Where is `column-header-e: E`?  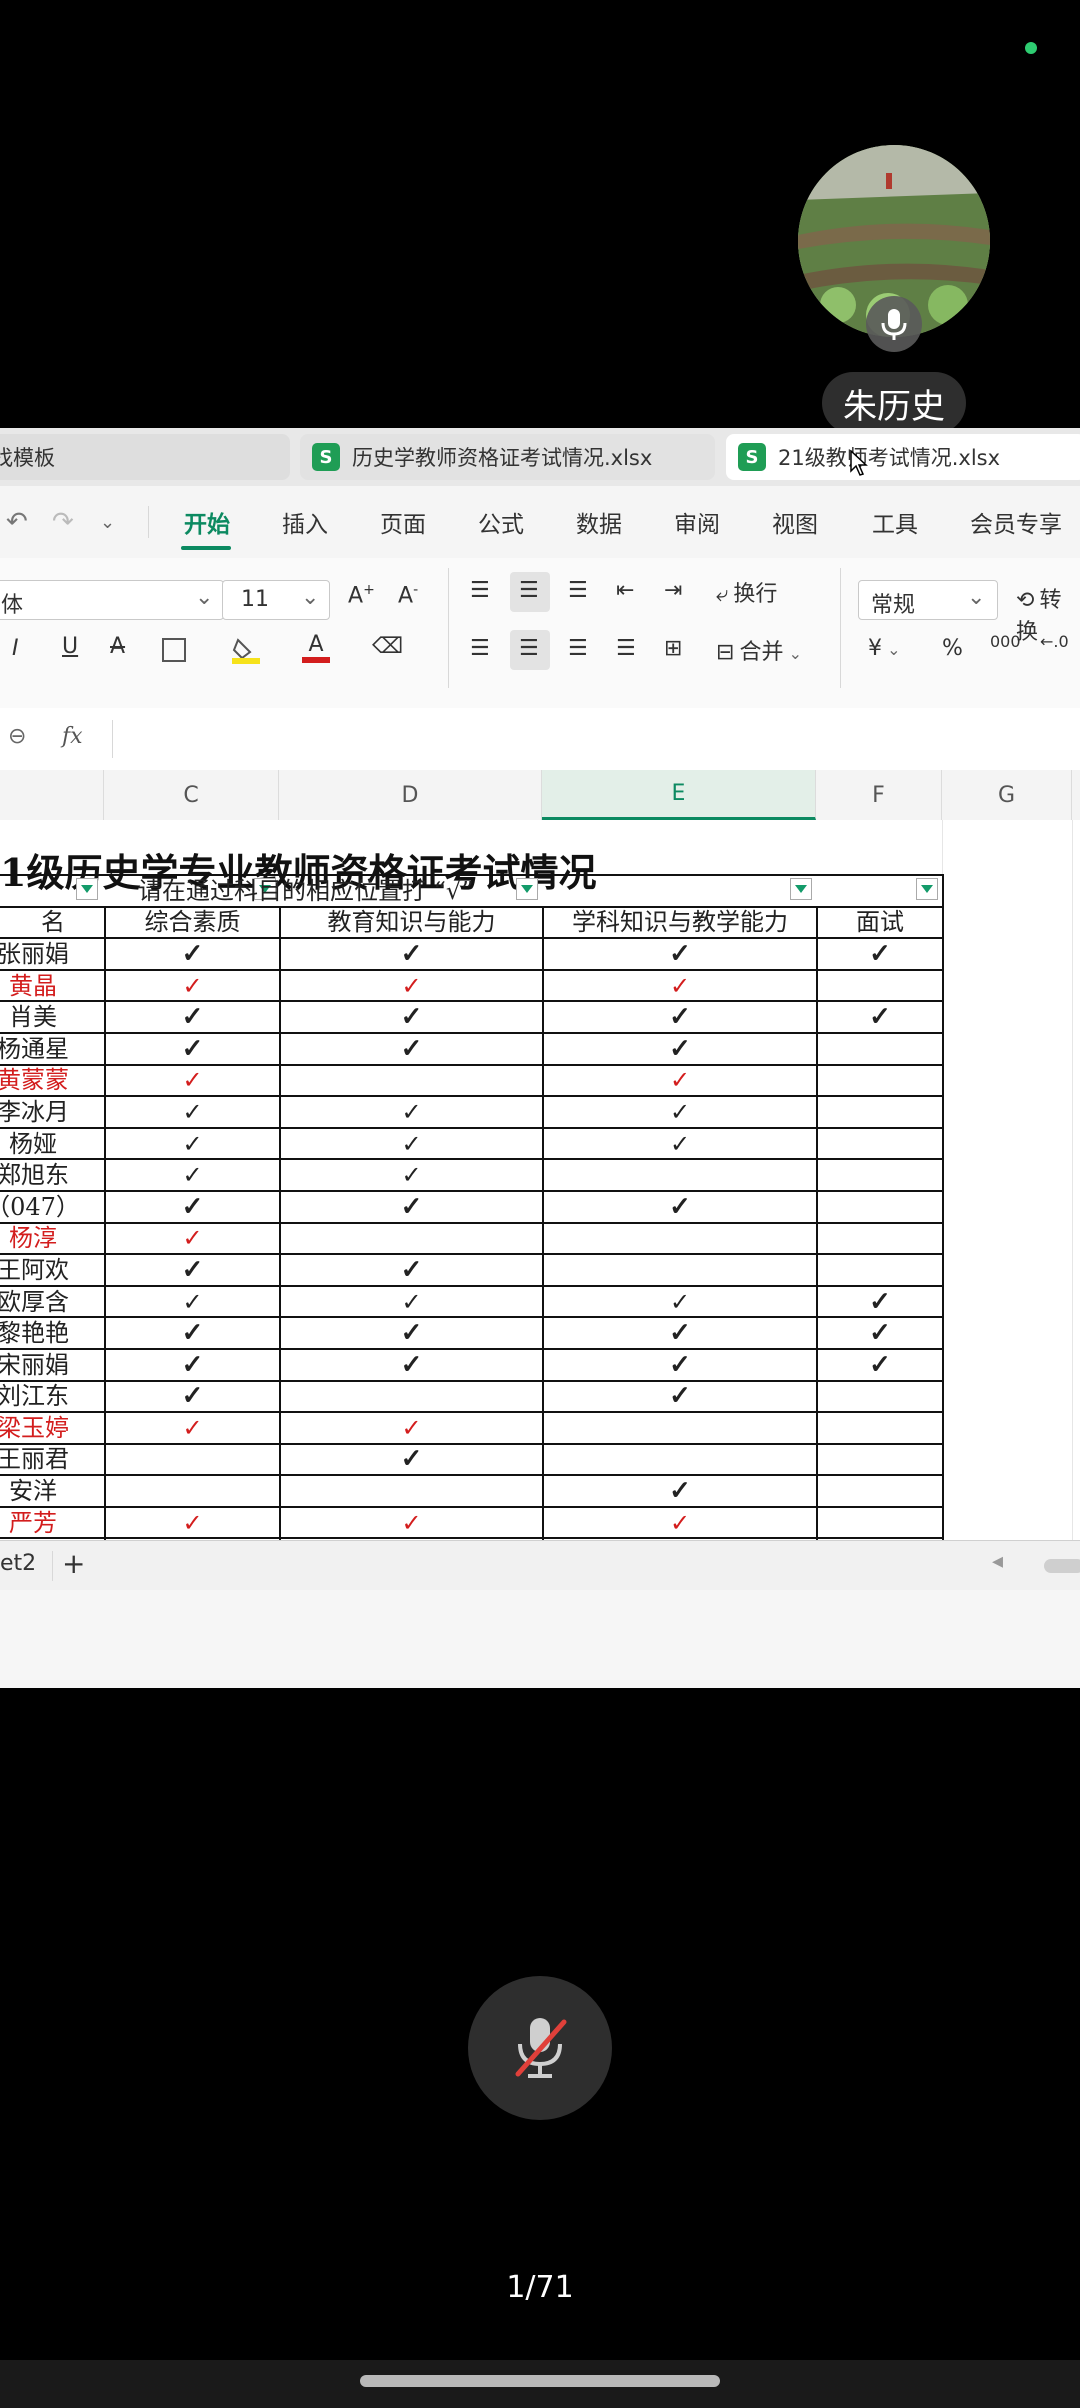 column-header-e: E is located at coordinates (679, 795).